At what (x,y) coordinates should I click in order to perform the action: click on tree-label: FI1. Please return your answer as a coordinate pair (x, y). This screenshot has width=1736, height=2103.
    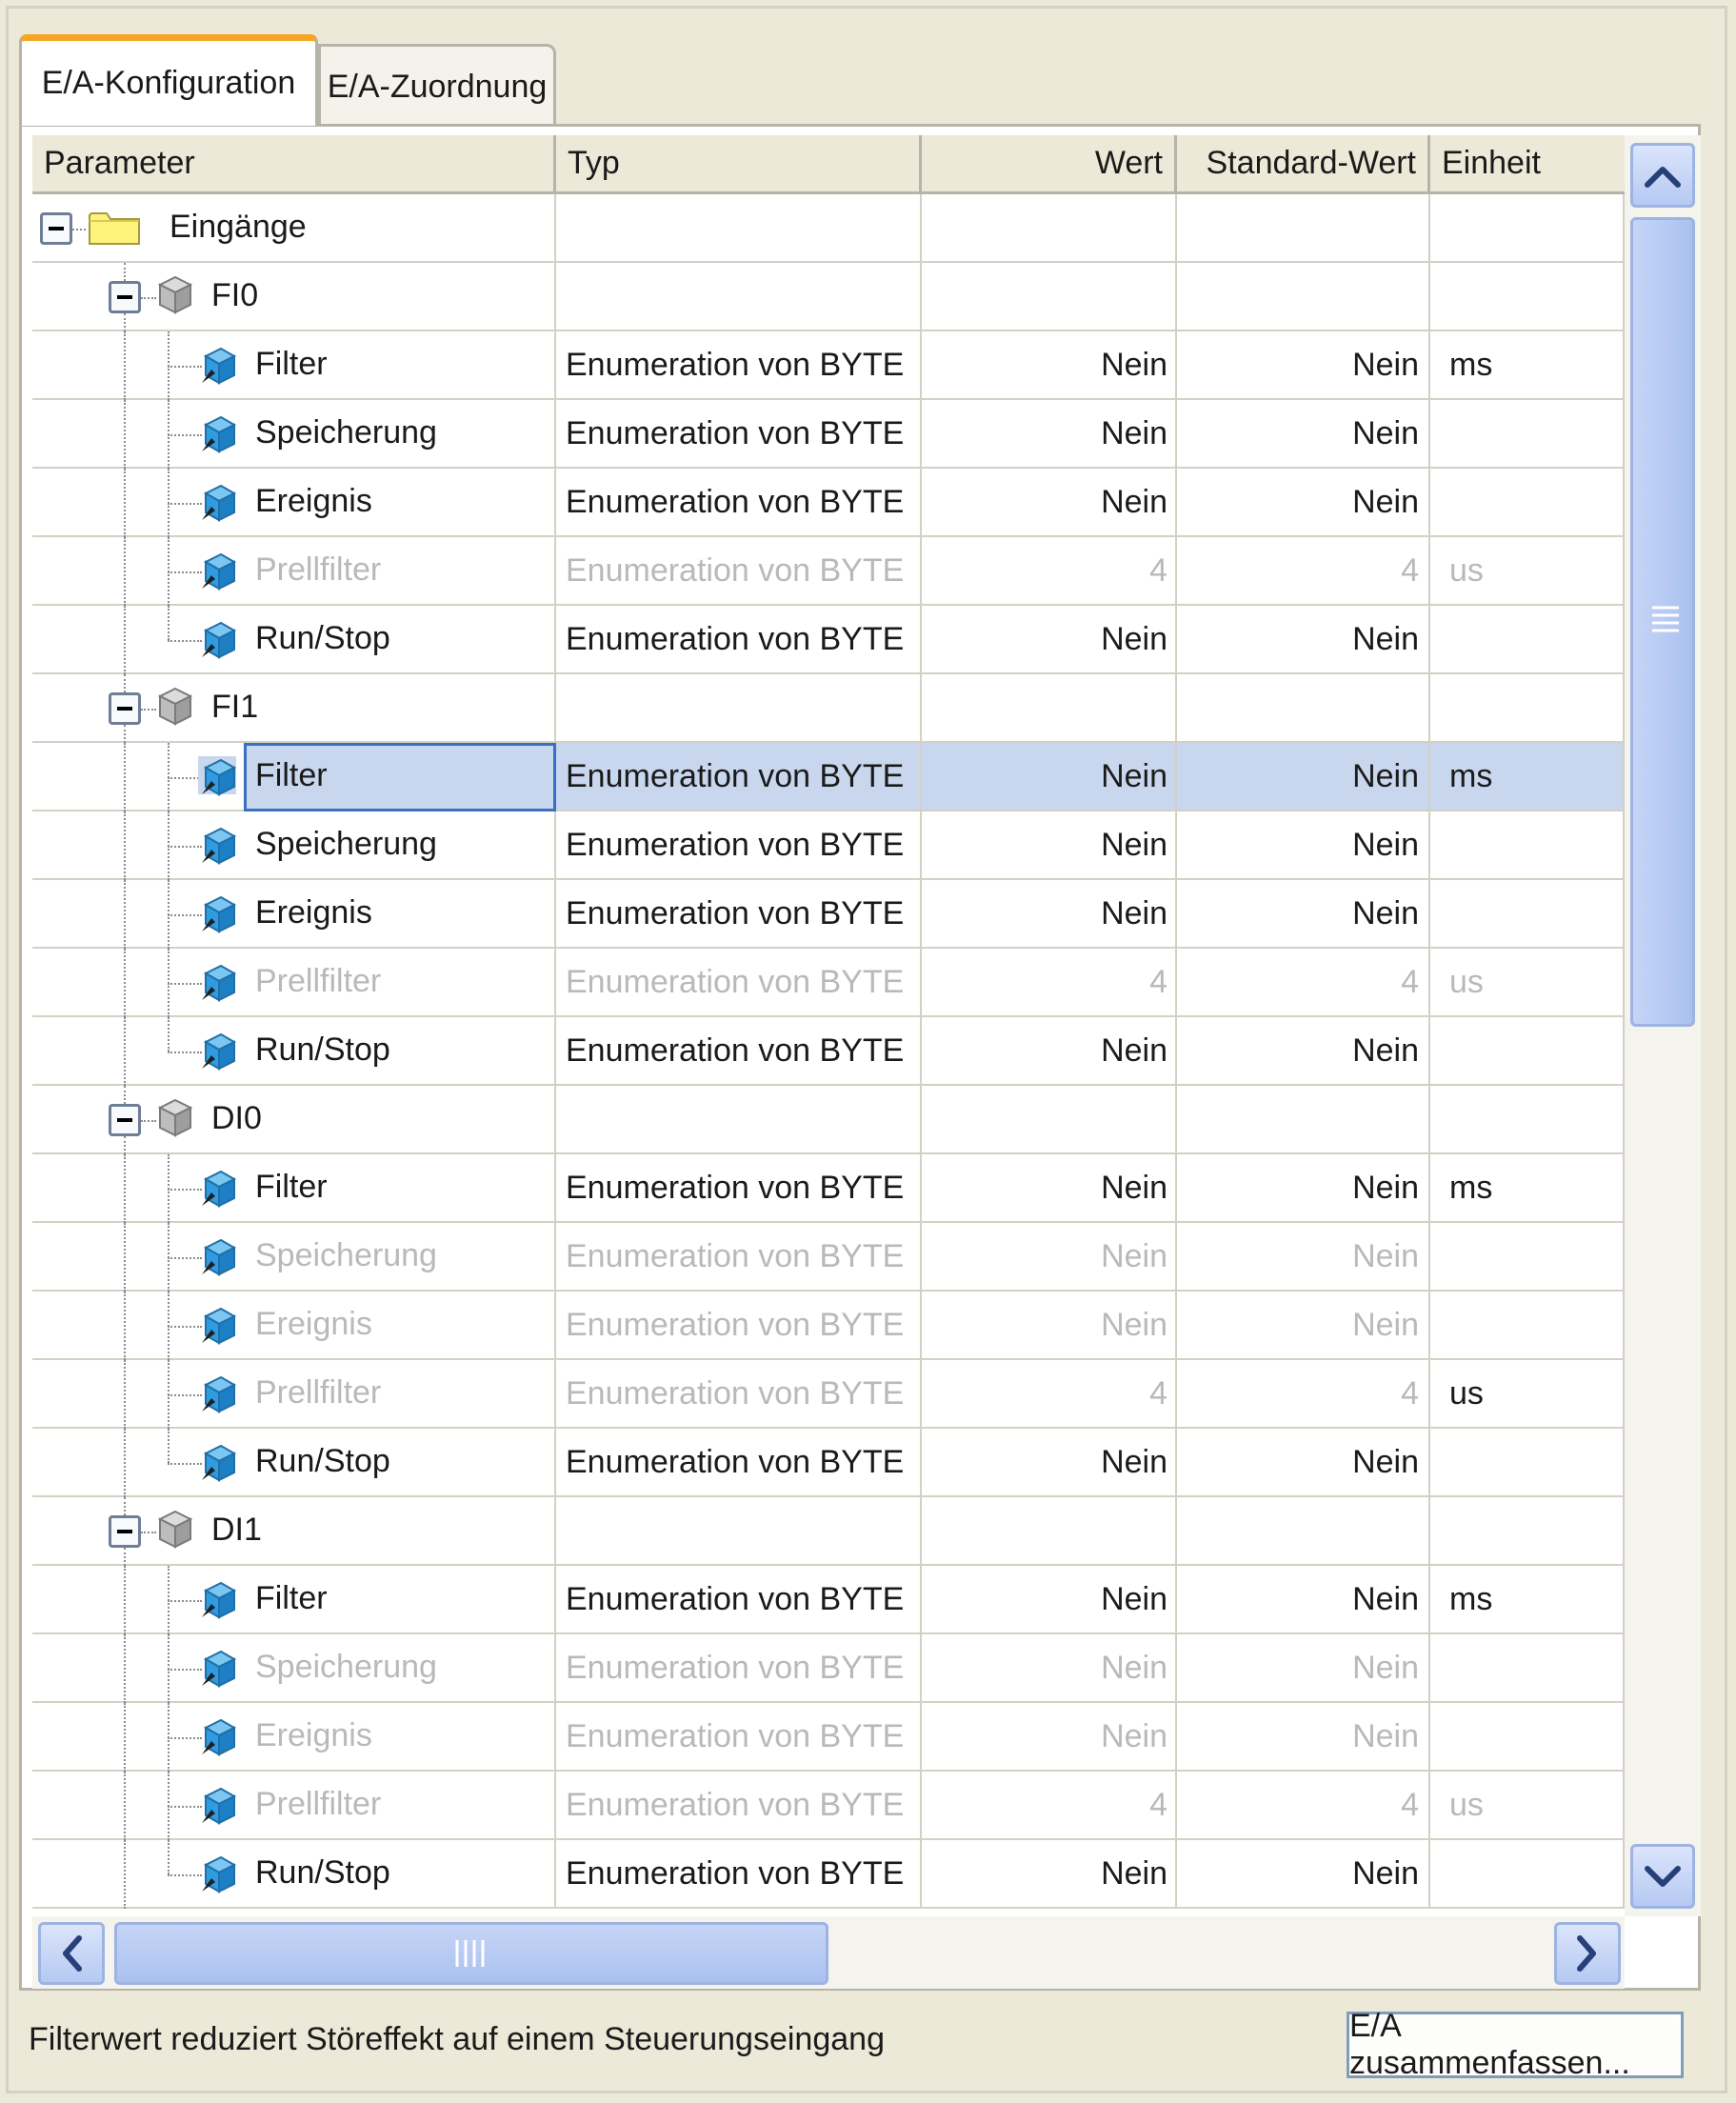
    Looking at the image, I should click on (235, 707).